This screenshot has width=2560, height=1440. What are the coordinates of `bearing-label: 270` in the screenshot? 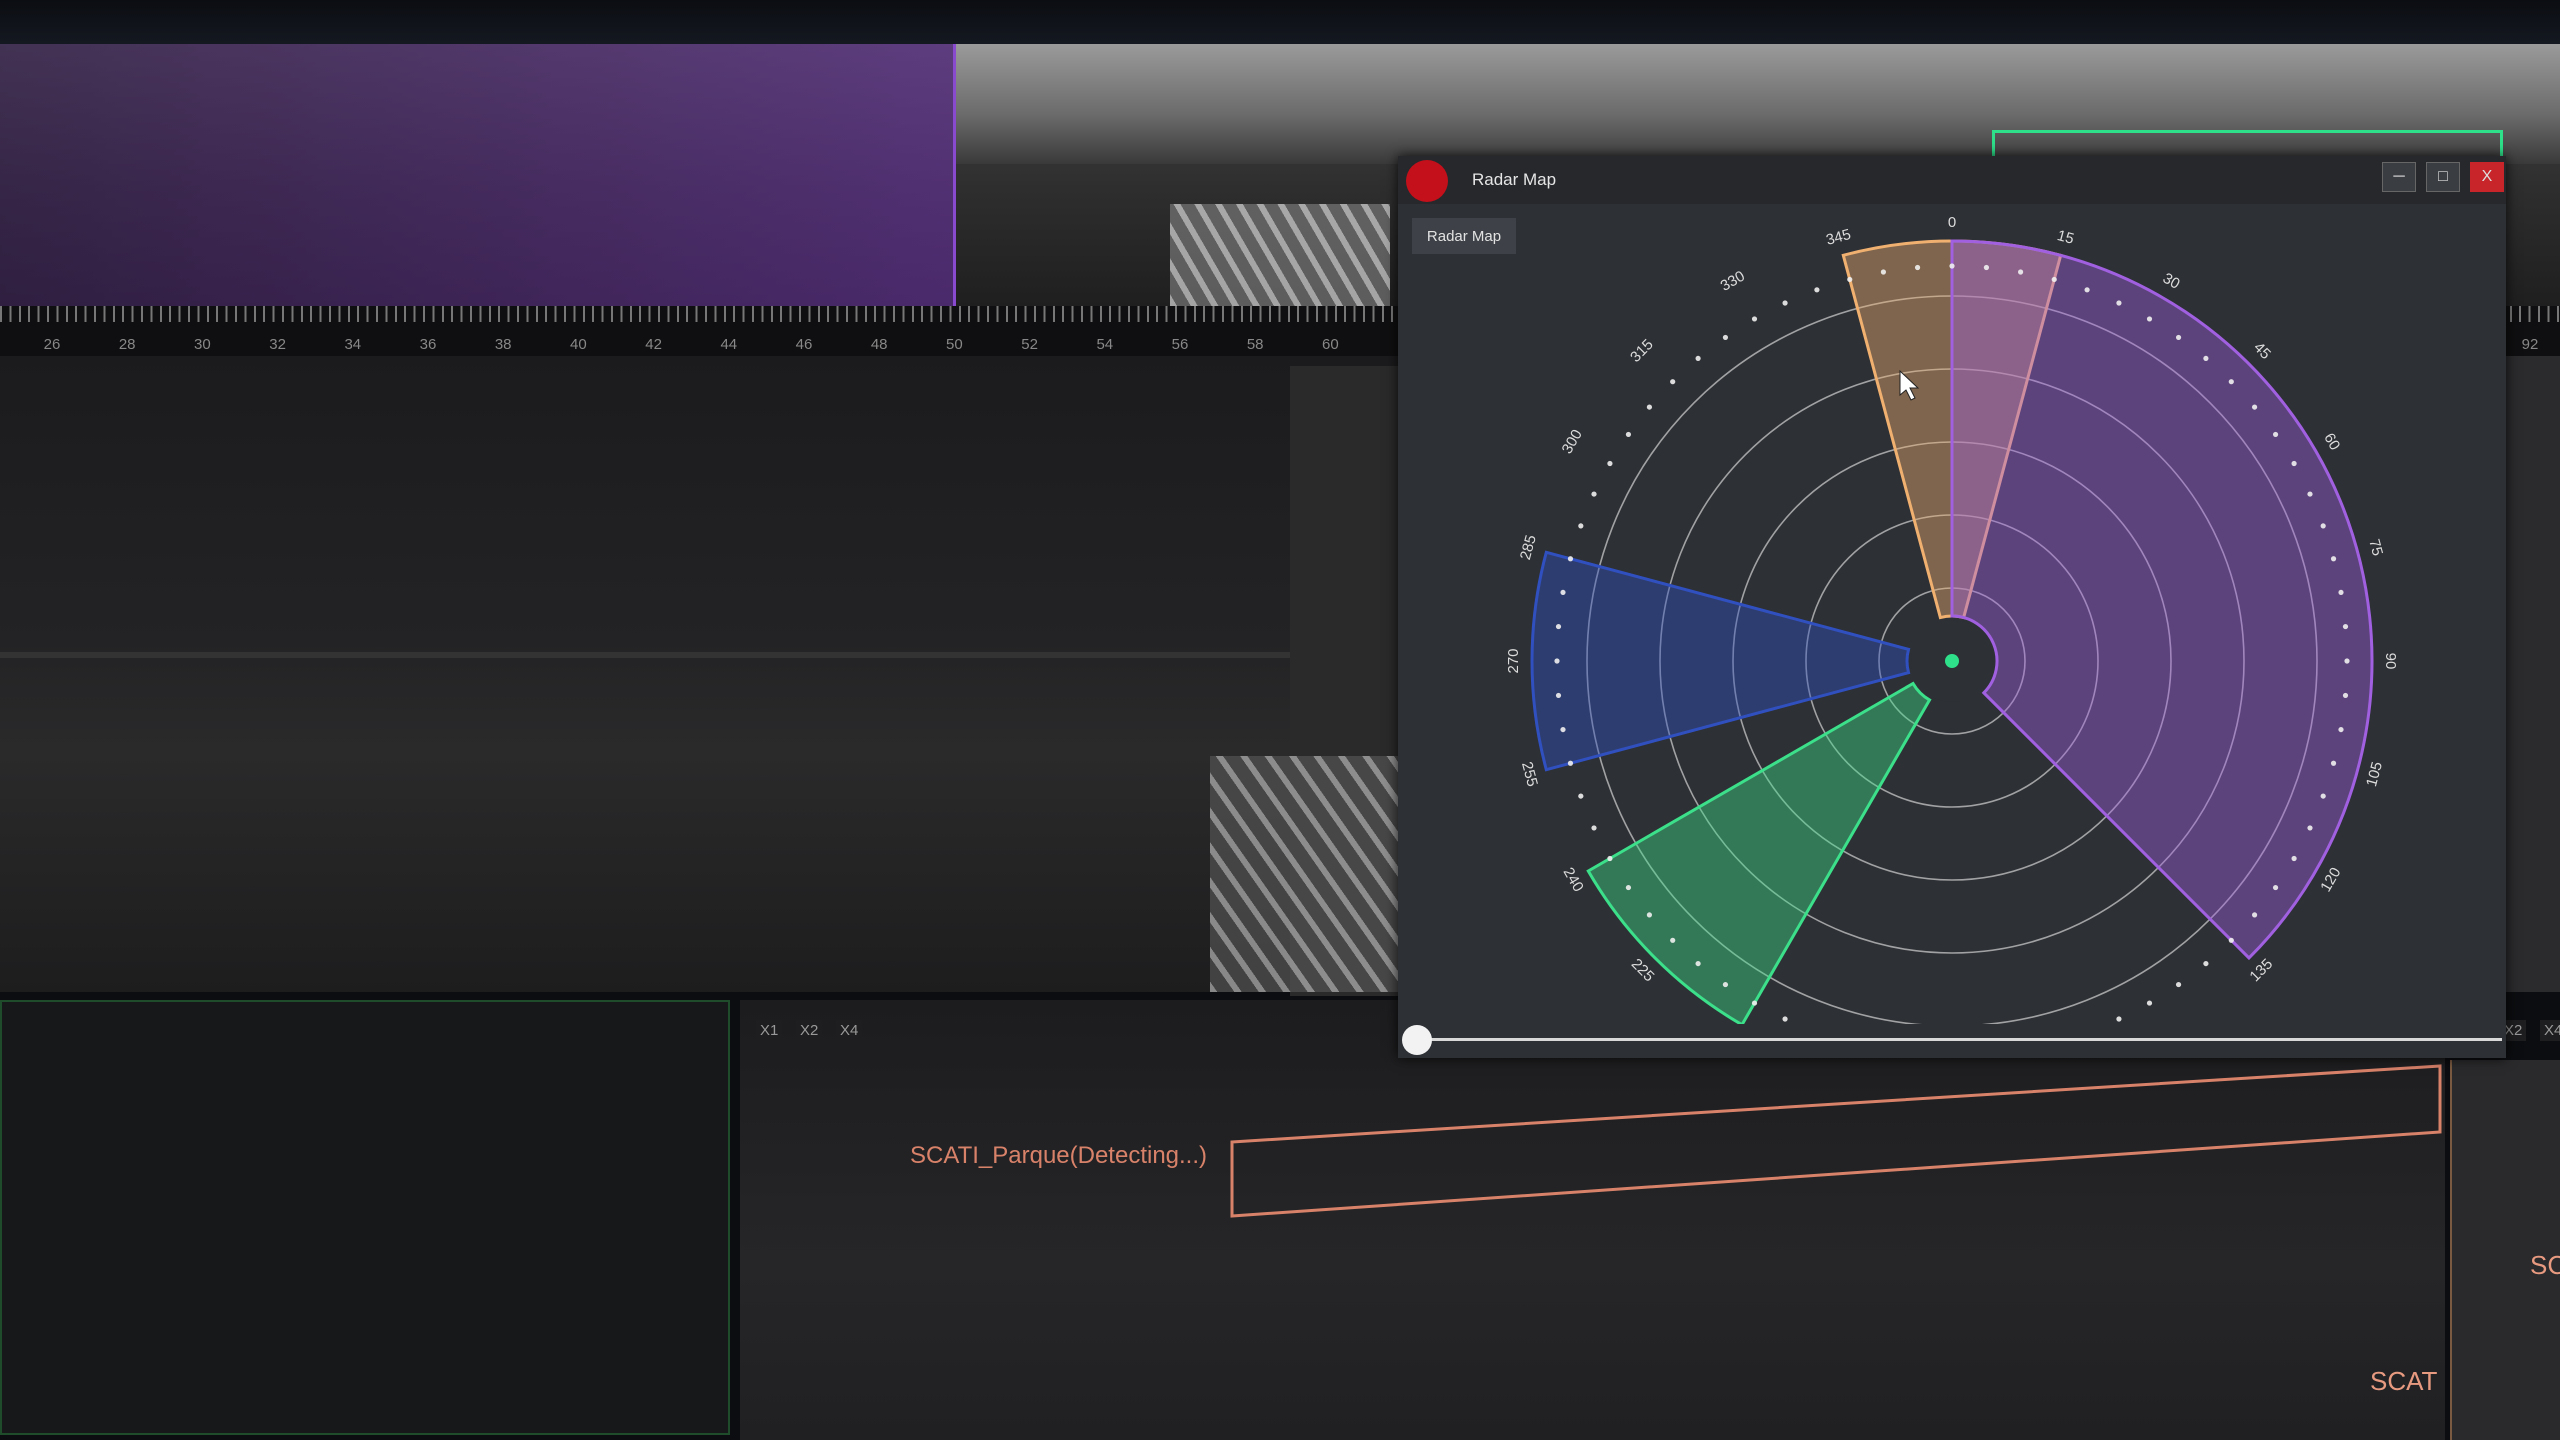 It's located at (1513, 660).